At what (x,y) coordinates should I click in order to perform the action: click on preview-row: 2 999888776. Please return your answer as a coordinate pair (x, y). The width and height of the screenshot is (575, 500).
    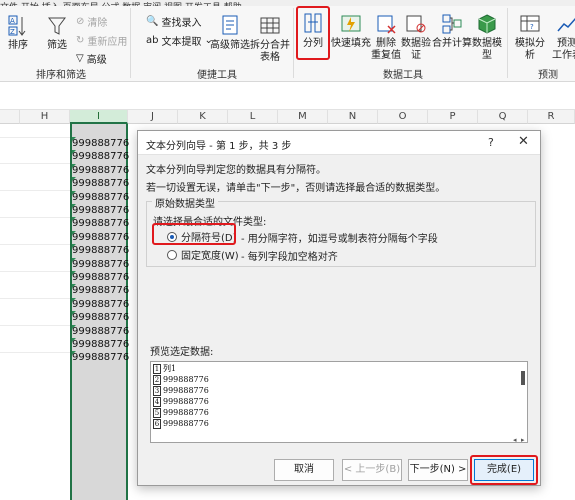
    Looking at the image, I should click on (181, 380).